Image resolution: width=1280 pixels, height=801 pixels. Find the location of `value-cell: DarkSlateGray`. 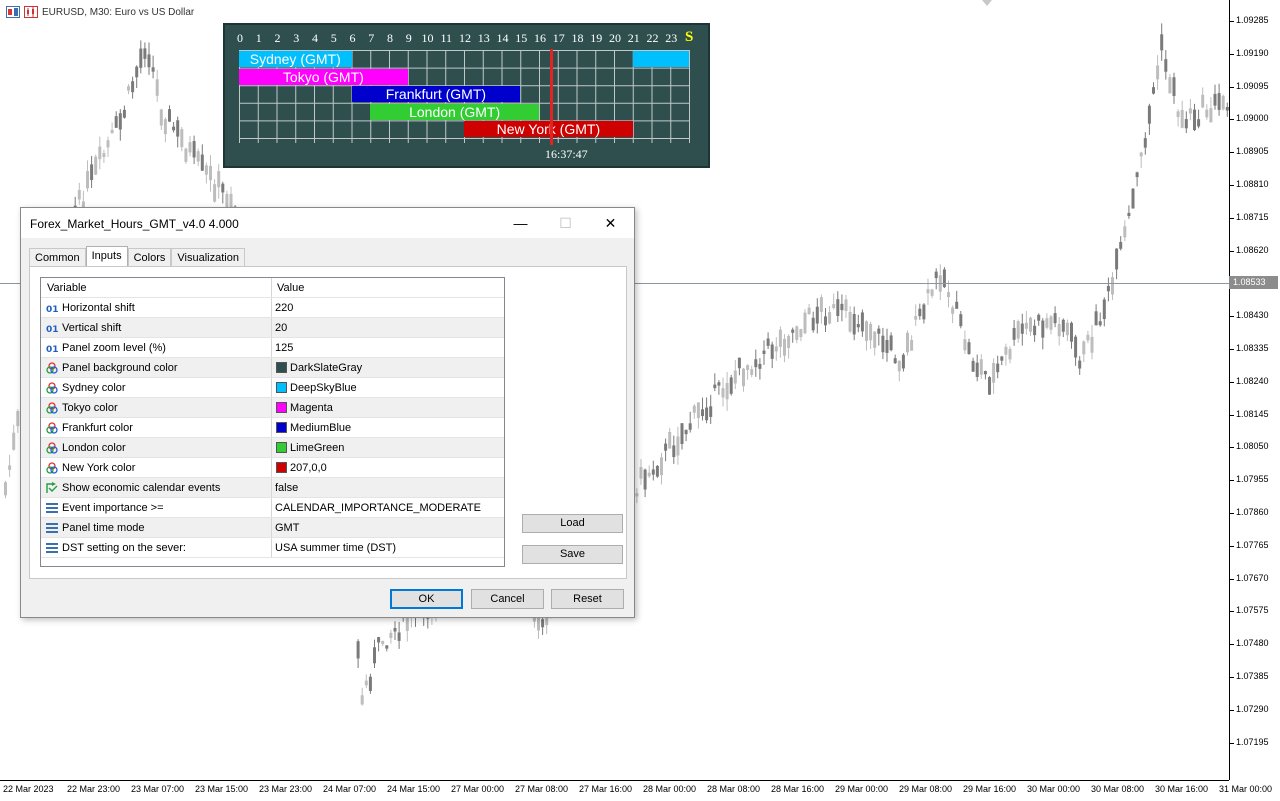

value-cell: DarkSlateGray is located at coordinates (388, 367).